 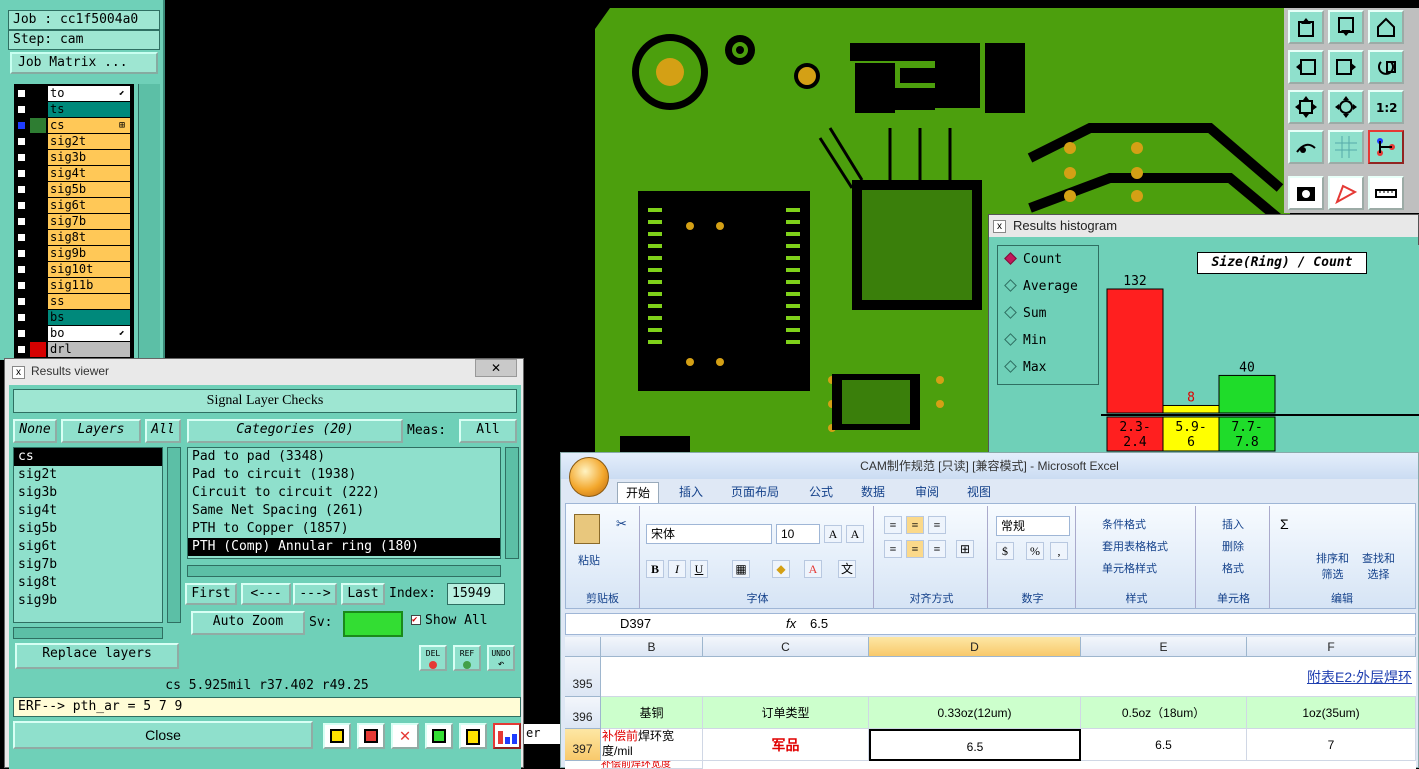 What do you see at coordinates (937, 549) in the screenshot?
I see `align-right-icon: ≡` at bounding box center [937, 549].